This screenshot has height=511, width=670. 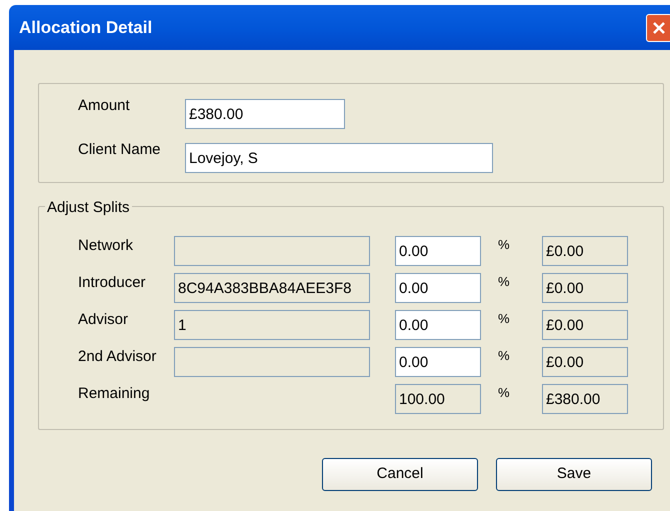 What do you see at coordinates (118, 357) in the screenshot?
I see `field-label: 2nd Advisor` at bounding box center [118, 357].